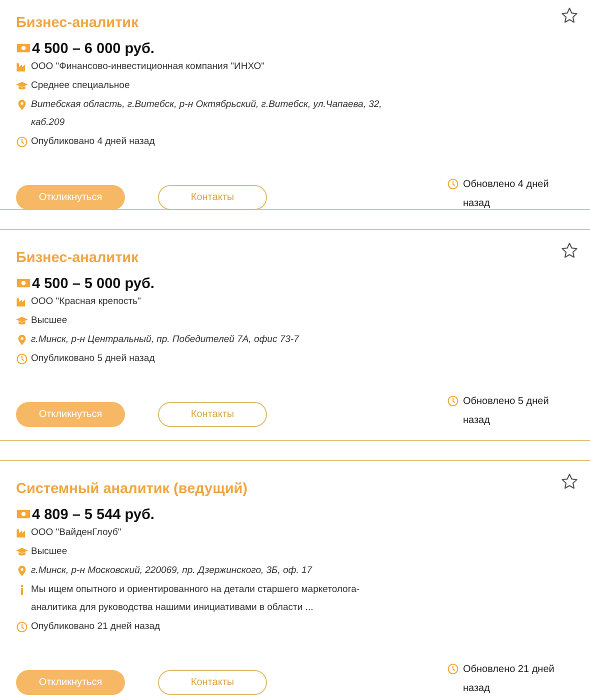 The image size is (590, 698). I want to click on address-text: г.Минск, р-н Центральный, пр. Победителей 7А, офис 73-7, so click(165, 340).